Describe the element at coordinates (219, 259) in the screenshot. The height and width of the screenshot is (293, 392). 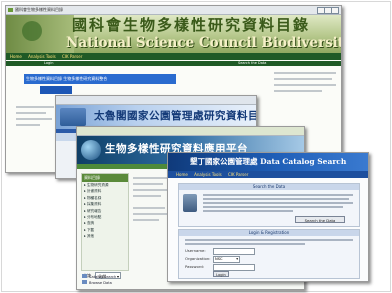
I see `organization-value: NSC` at that location.